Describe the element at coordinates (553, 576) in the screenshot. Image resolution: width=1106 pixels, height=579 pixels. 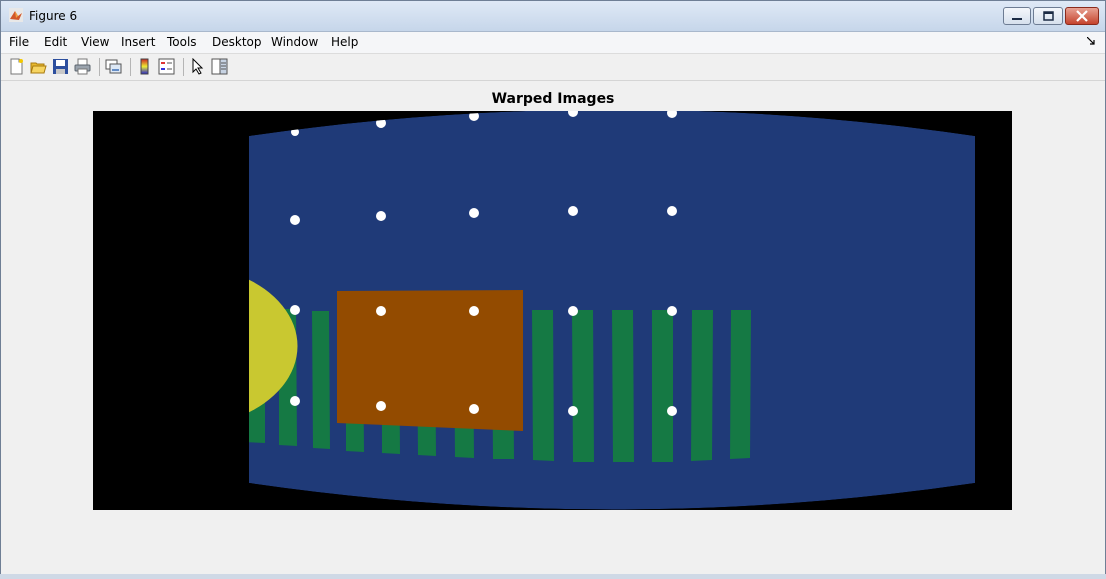
I see `window-bottom-edge` at that location.